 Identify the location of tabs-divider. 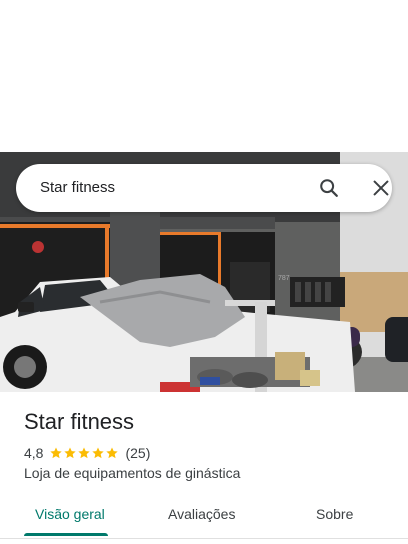
(204, 538).